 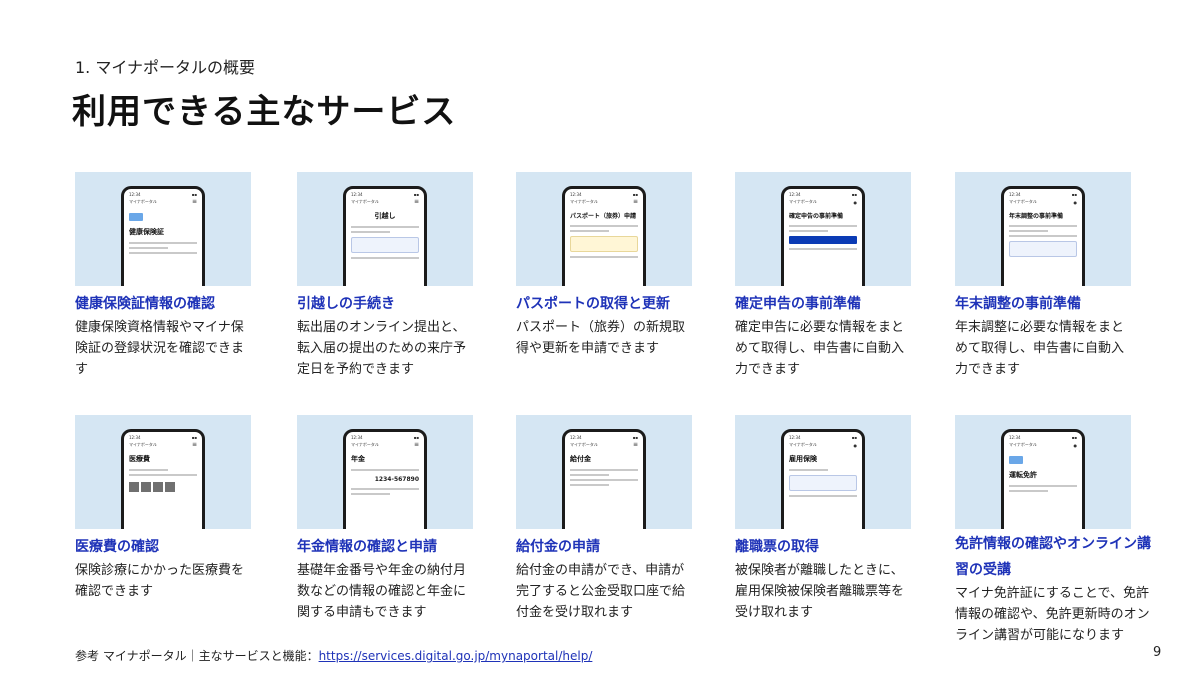 I want to click on service-thumbnail: 12:34 ▪▪ マイナポータル ≡ 医療費, so click(x=163, y=472).